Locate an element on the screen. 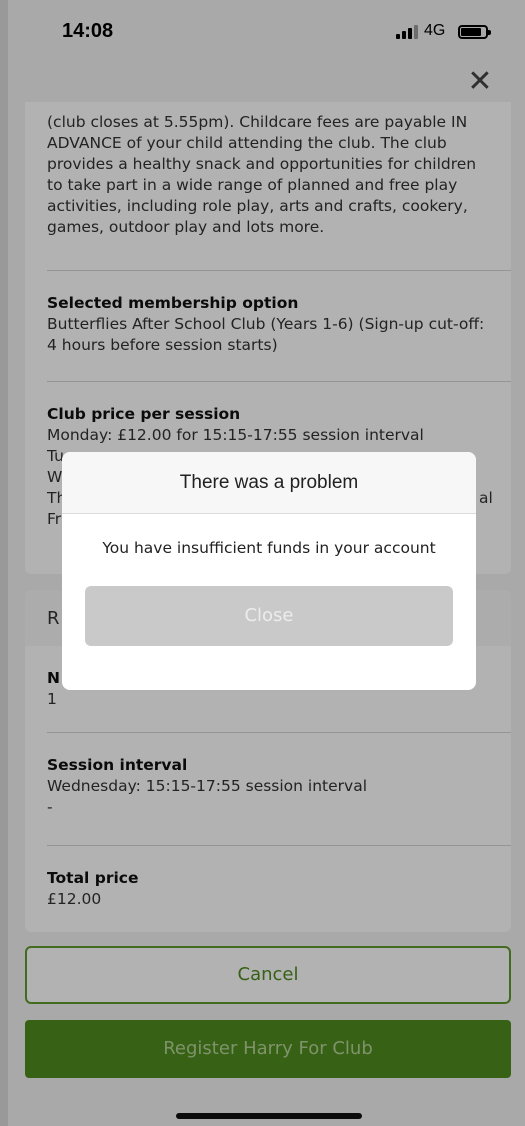 Image resolution: width=525 pixels, height=1126 pixels. dialog-title: There was a problem is located at coordinates (269, 482).